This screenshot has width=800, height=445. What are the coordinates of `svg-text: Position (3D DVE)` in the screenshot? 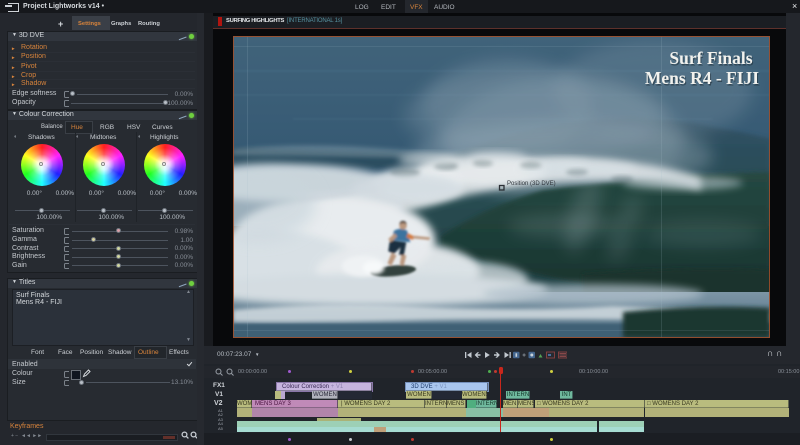 It's located at (531, 184).